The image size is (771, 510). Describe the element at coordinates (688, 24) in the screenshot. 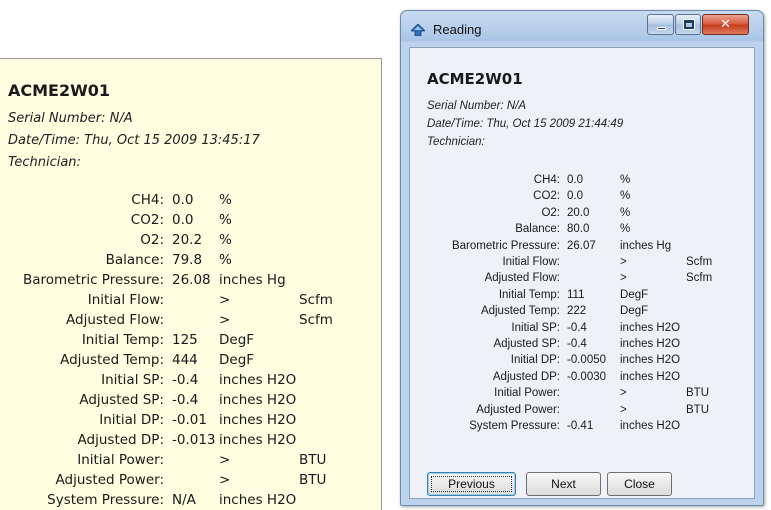

I see `maximize-button` at that location.